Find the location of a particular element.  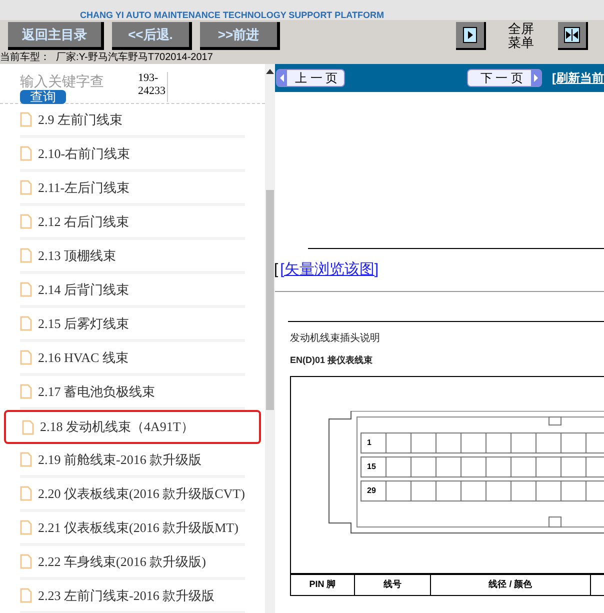

sidebar-item: 2.21 仪表板线束(2016 款升级版MT) is located at coordinates (132, 529).